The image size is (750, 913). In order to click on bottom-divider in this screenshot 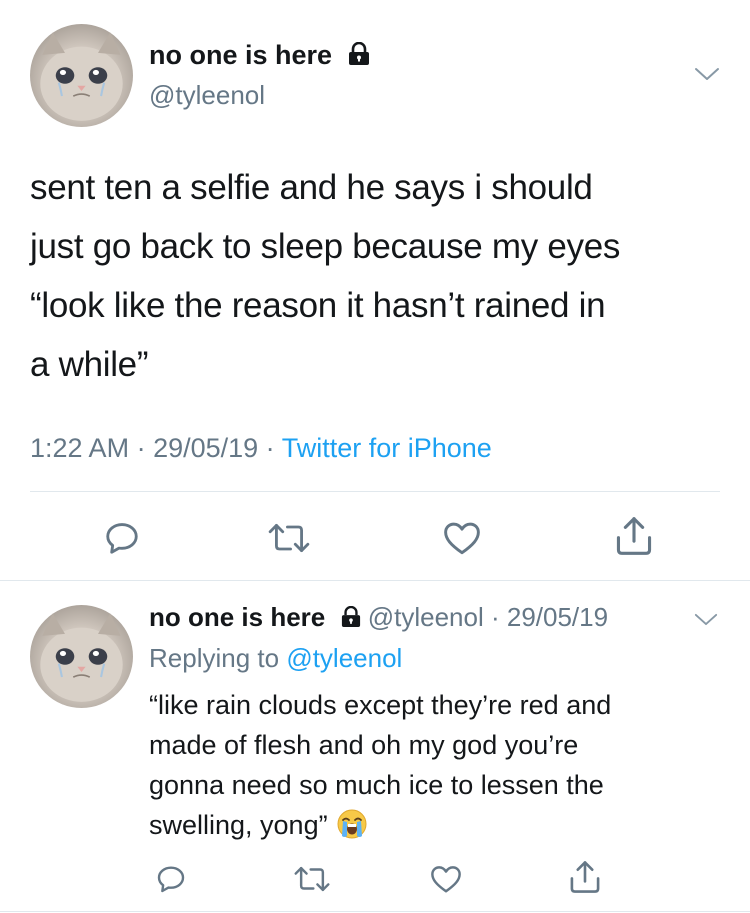, I will do `click(375, 911)`.